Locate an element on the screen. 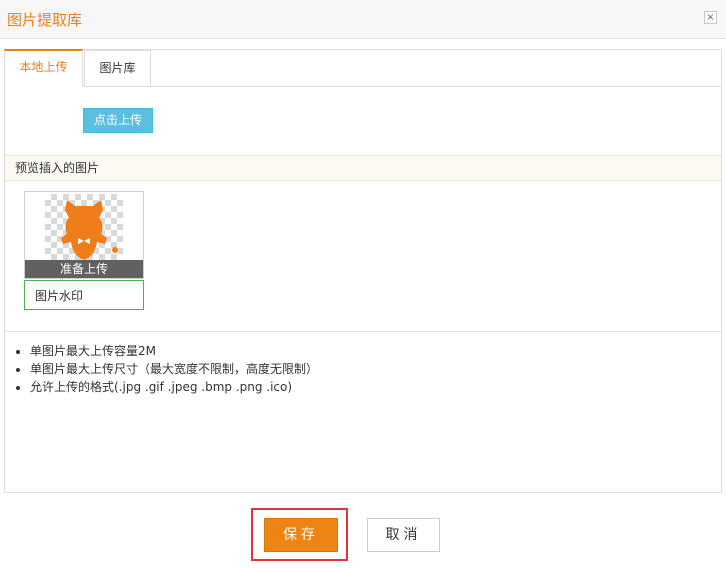 This screenshot has height=568, width=726. image-thumbnail: 准备上传 is located at coordinates (84, 235).